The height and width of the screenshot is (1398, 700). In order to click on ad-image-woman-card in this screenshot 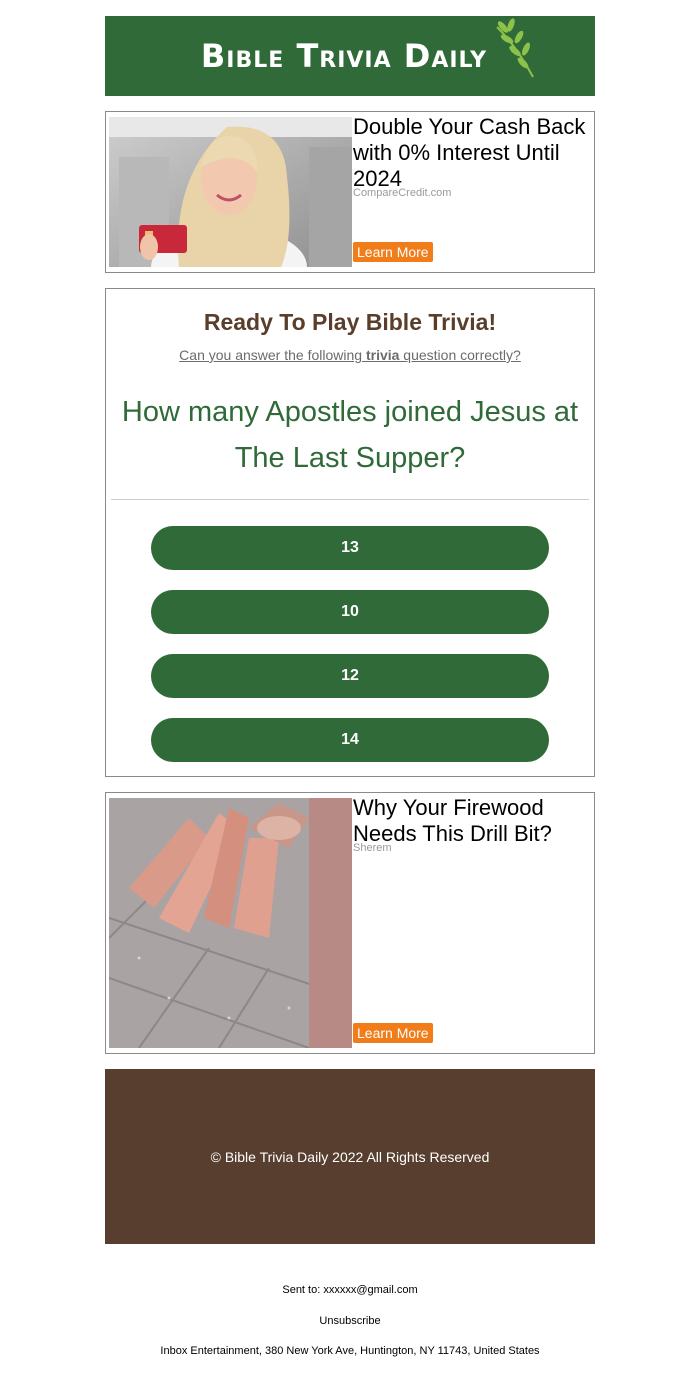, I will do `click(230, 192)`.